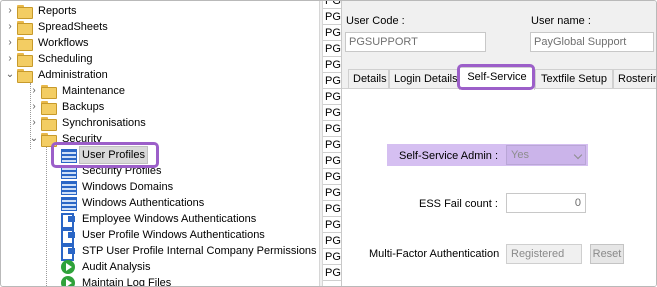  Describe the element at coordinates (578, 155) in the screenshot. I see `chevron-down-icon` at that location.